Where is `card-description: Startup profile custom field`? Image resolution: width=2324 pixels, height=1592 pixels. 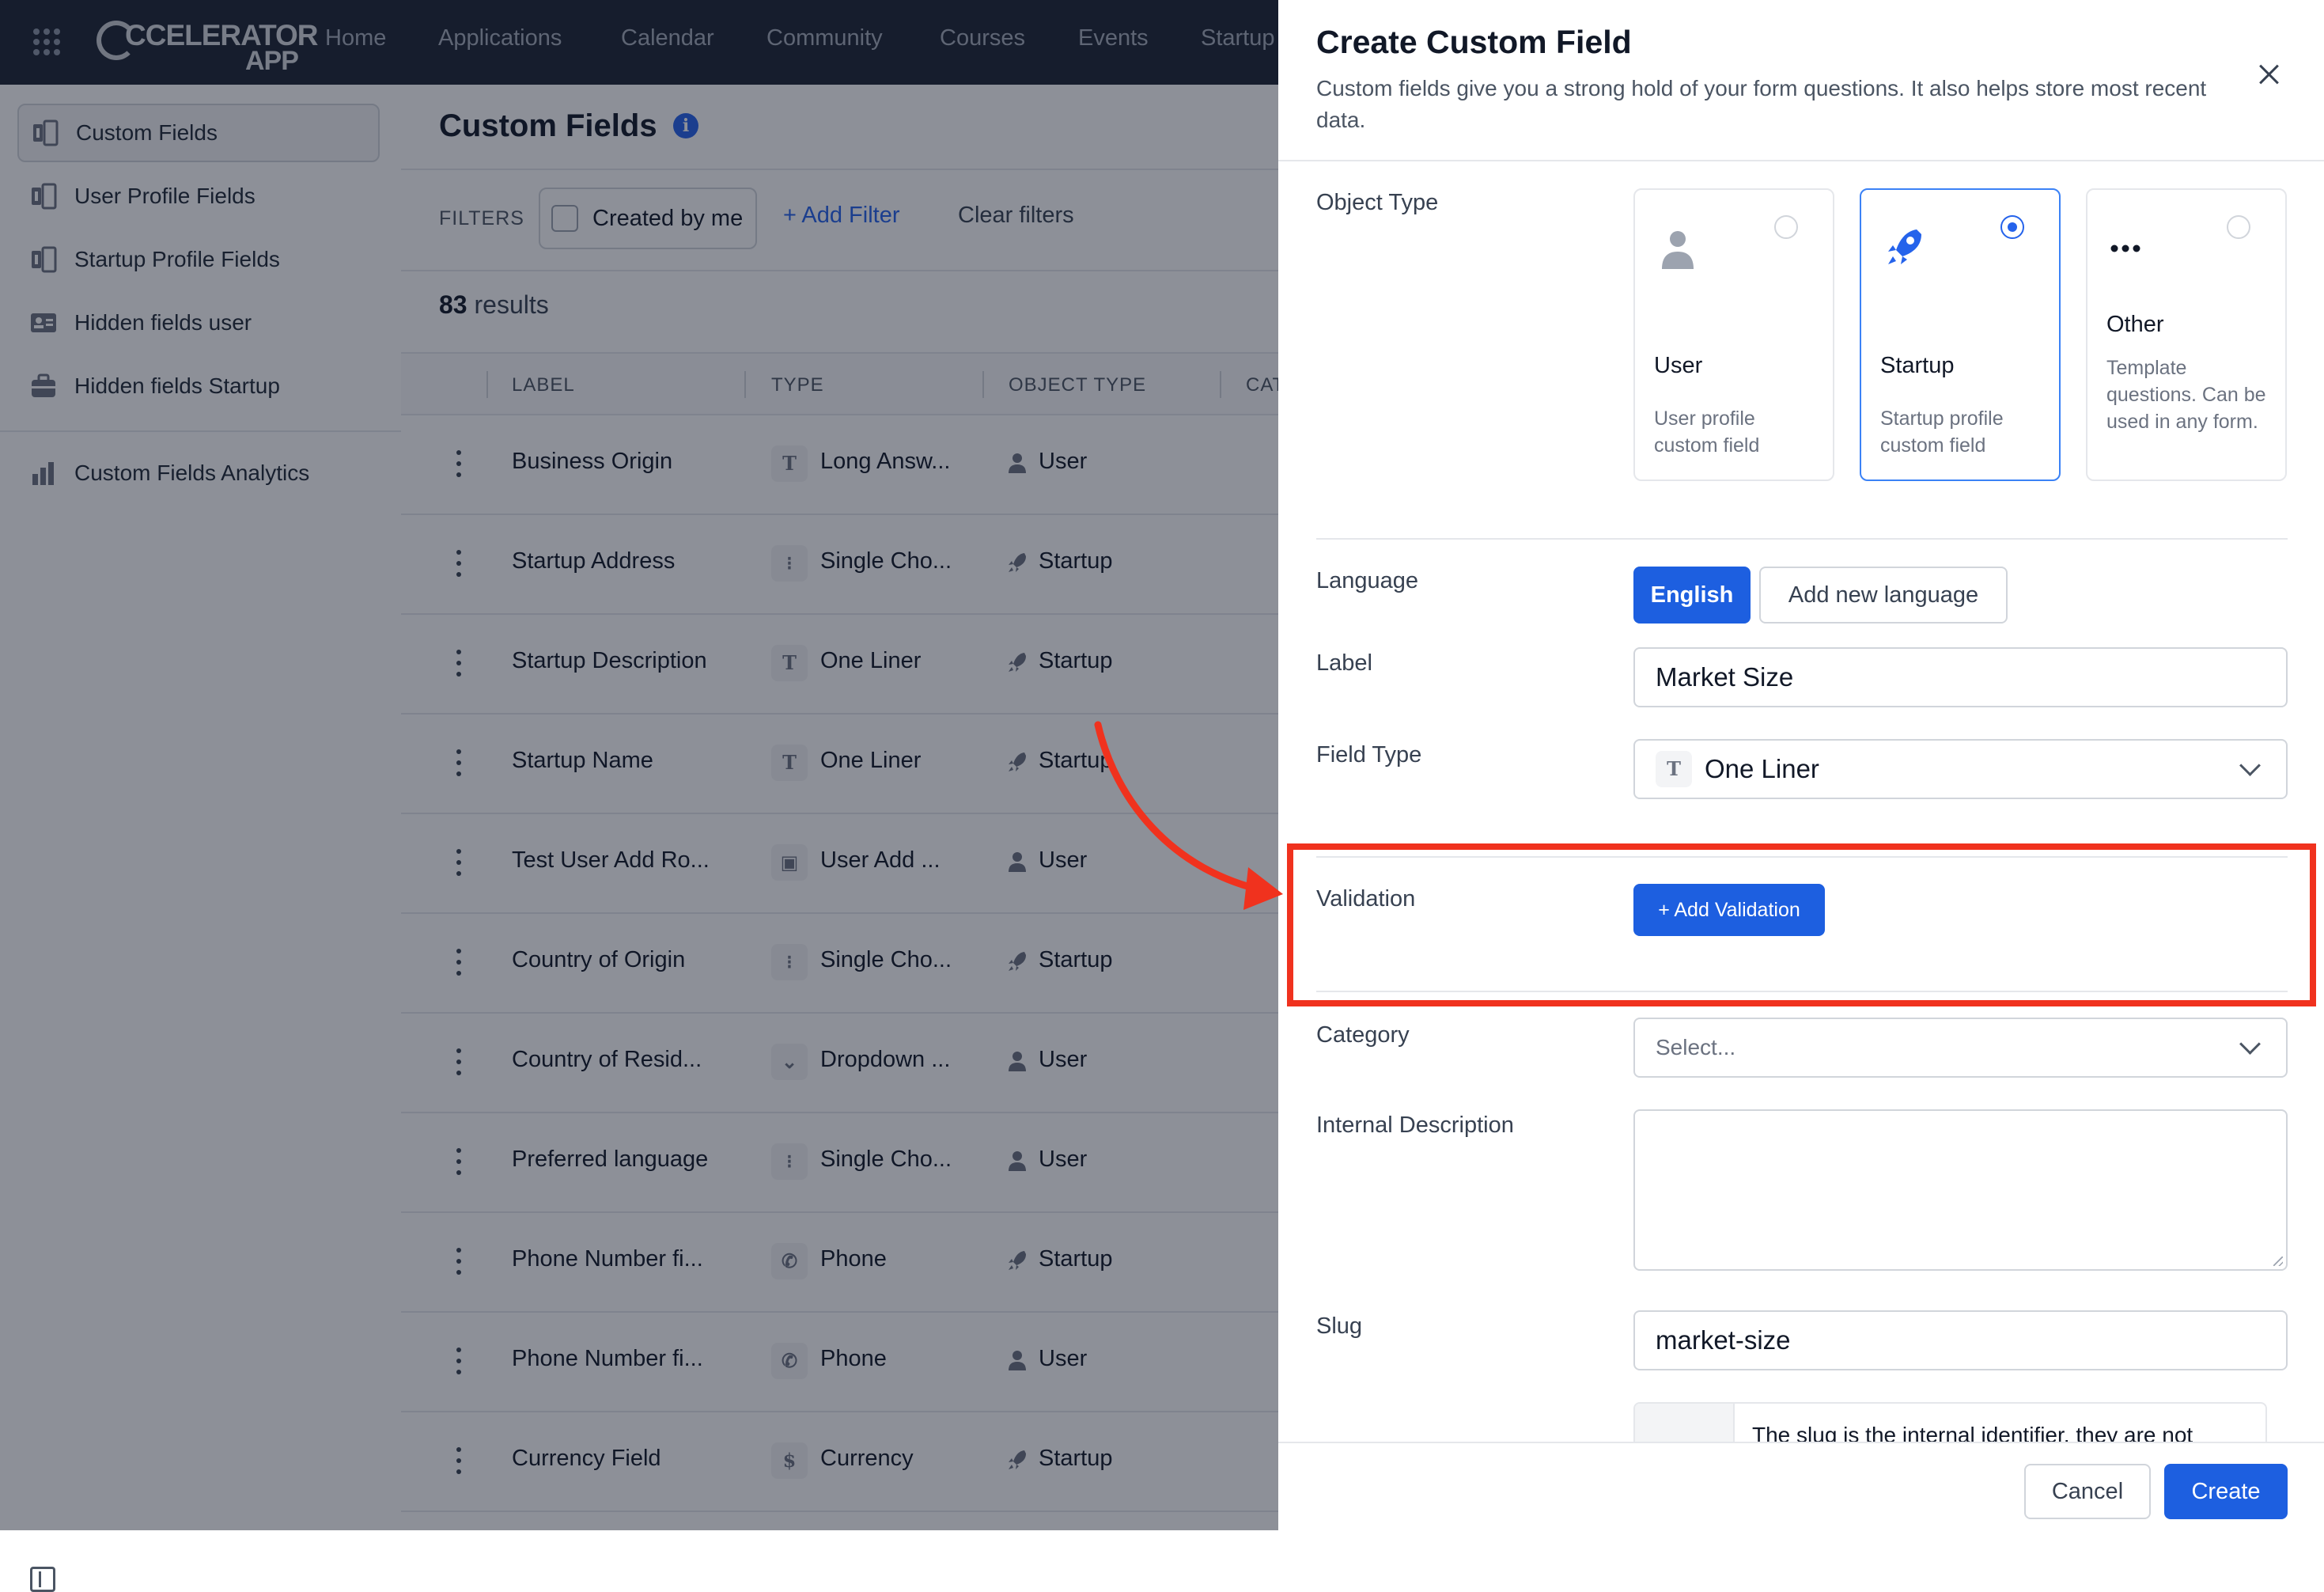
card-description: Startup profile custom field is located at coordinates (1942, 432).